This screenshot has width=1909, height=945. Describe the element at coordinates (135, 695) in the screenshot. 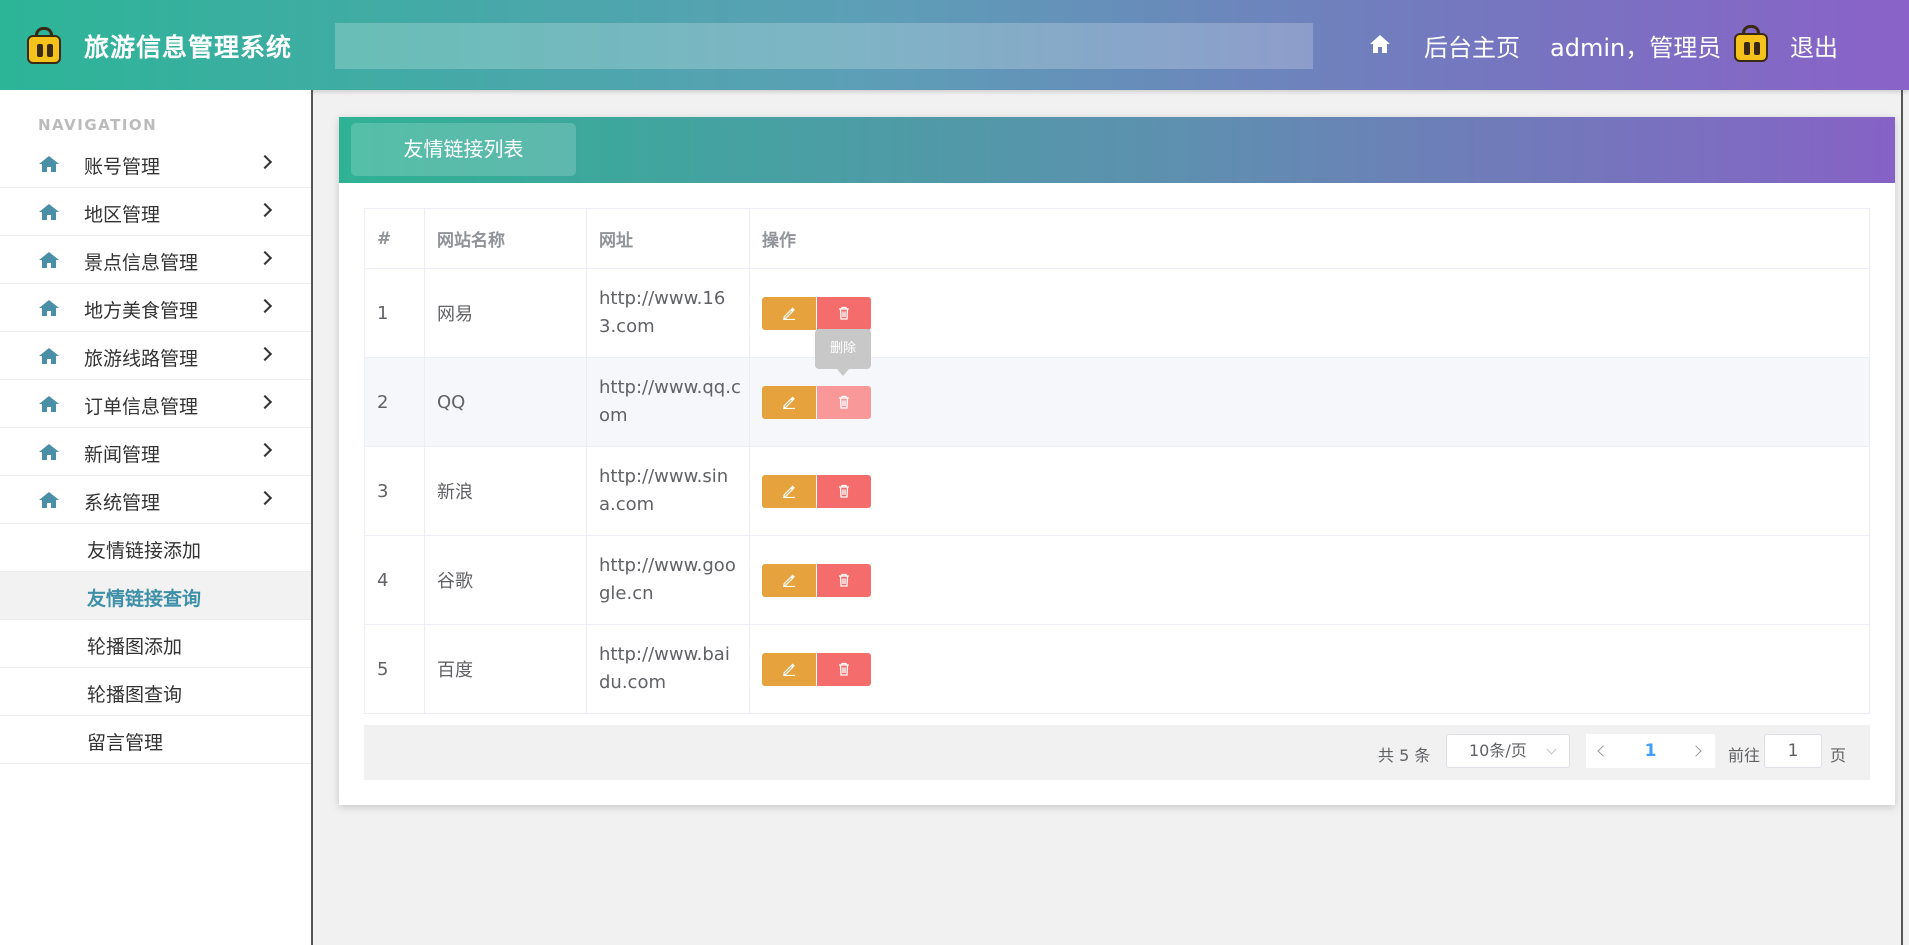

I see `sidebar-subitem-label: 轮播图查询` at that location.